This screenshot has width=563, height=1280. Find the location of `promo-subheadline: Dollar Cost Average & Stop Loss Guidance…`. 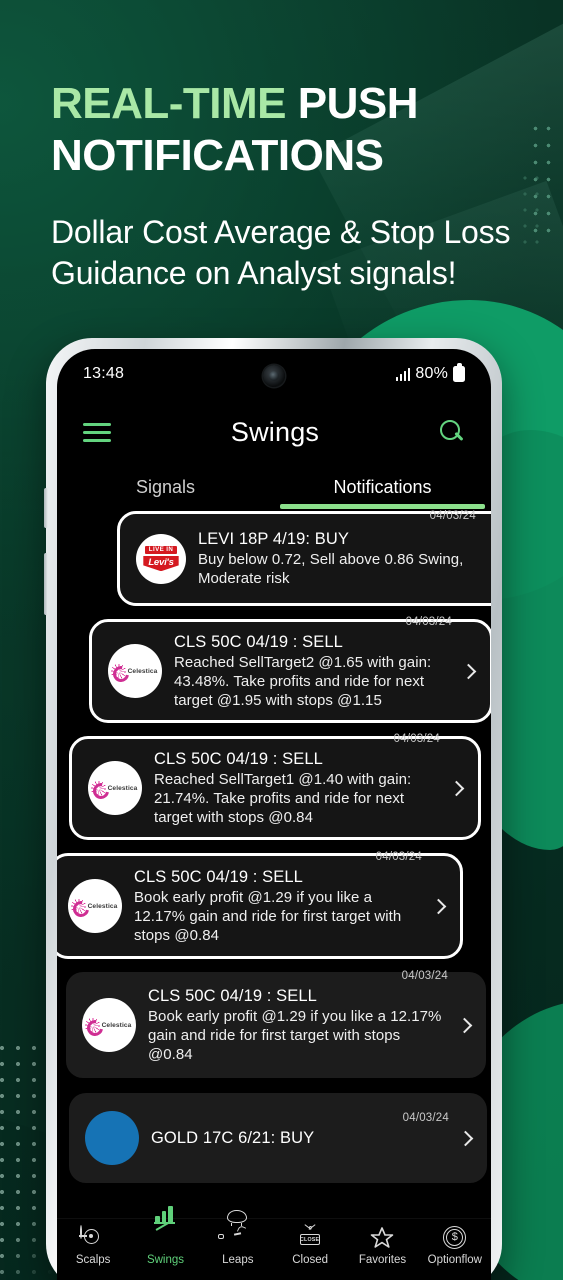

promo-subheadline: Dollar Cost Average & Stop Loss Guidance… is located at coordinates (281, 252).